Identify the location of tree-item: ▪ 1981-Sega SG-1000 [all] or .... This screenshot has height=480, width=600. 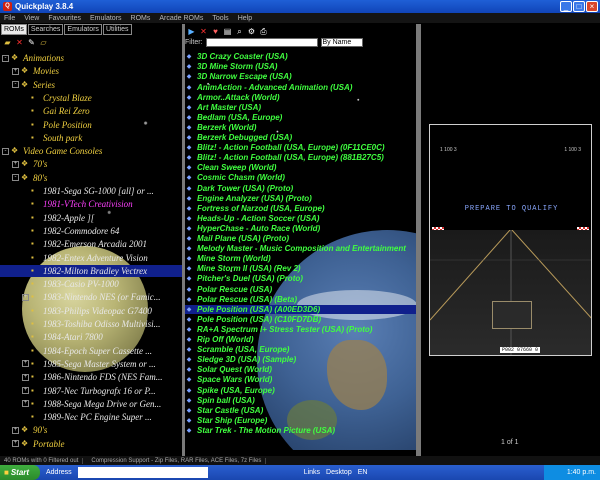
(91, 191).